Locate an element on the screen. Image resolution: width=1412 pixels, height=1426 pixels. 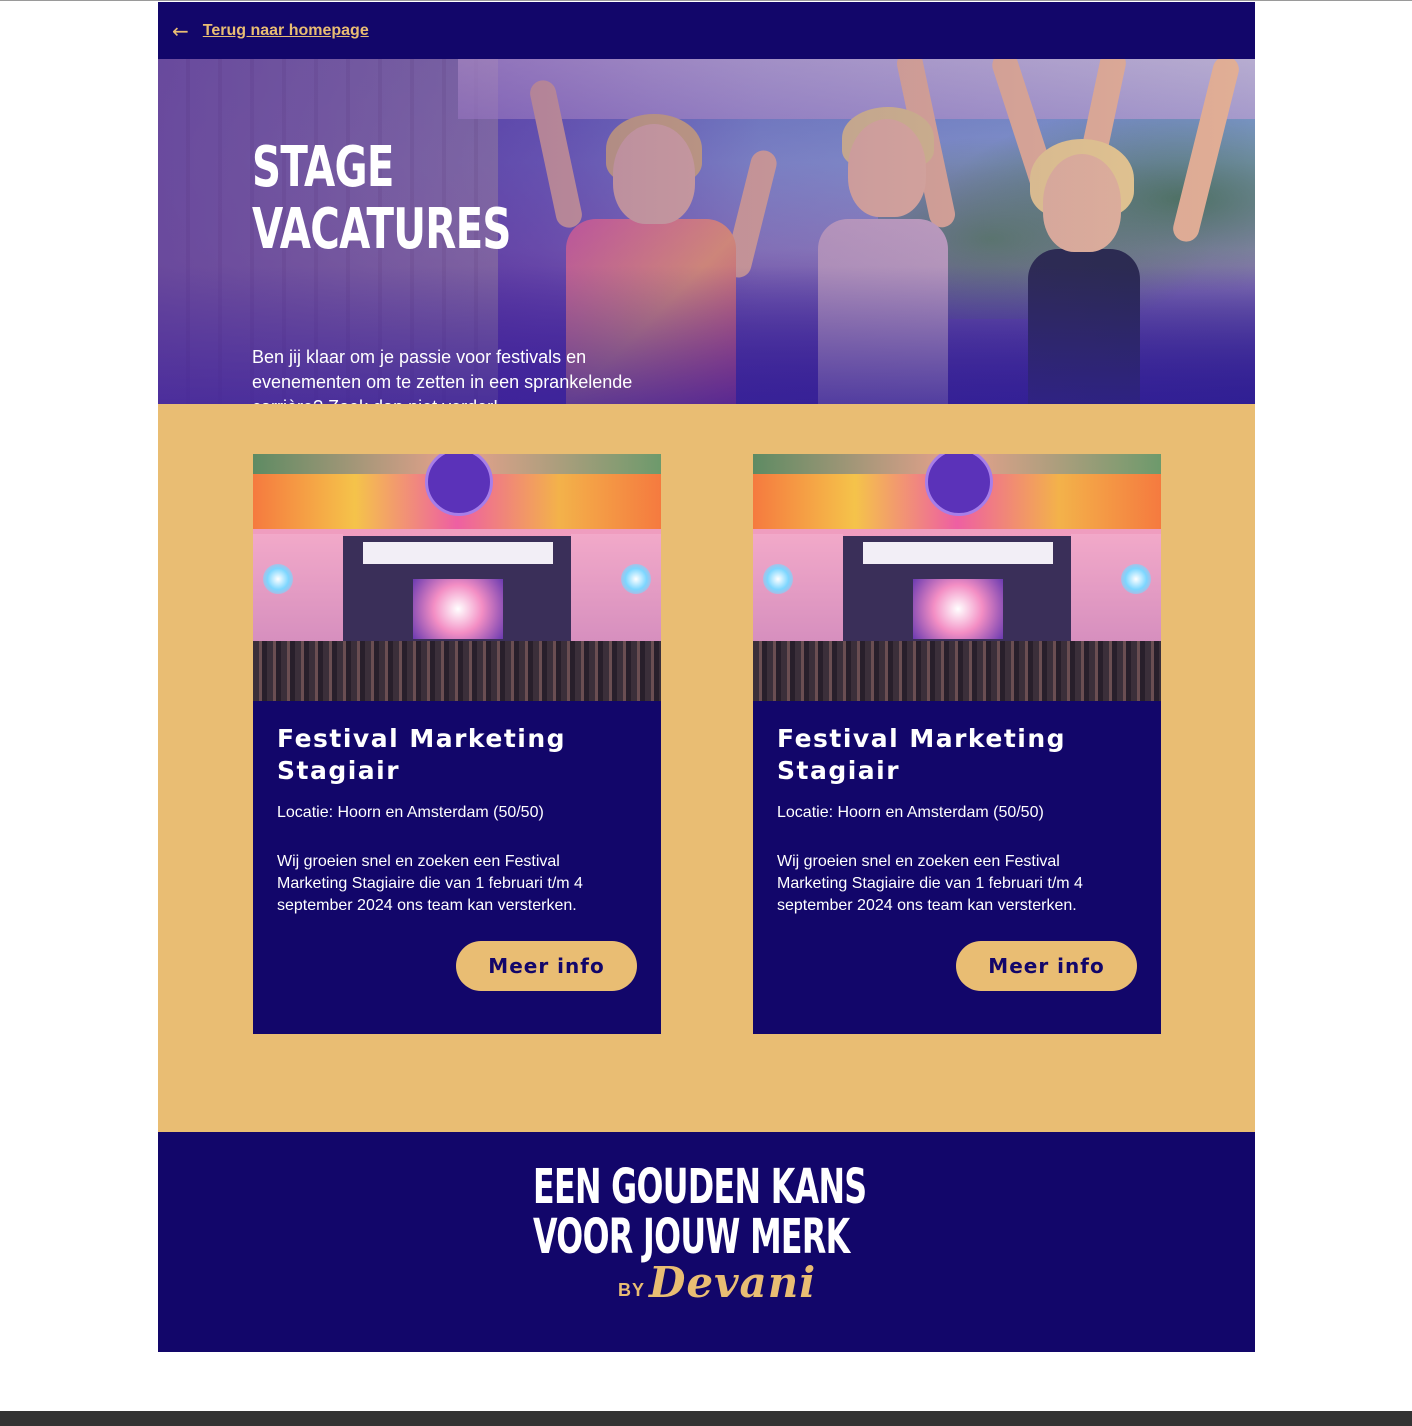
top-divider is located at coordinates (706, 0).